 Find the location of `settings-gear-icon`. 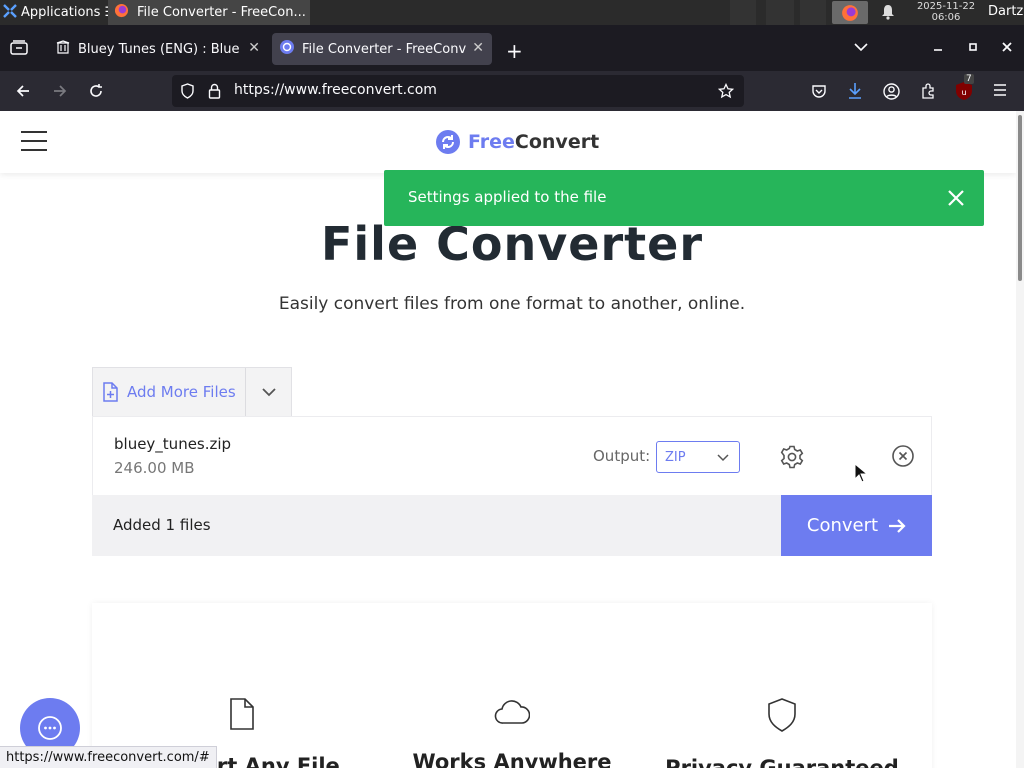

settings-gear-icon is located at coordinates (792, 459).